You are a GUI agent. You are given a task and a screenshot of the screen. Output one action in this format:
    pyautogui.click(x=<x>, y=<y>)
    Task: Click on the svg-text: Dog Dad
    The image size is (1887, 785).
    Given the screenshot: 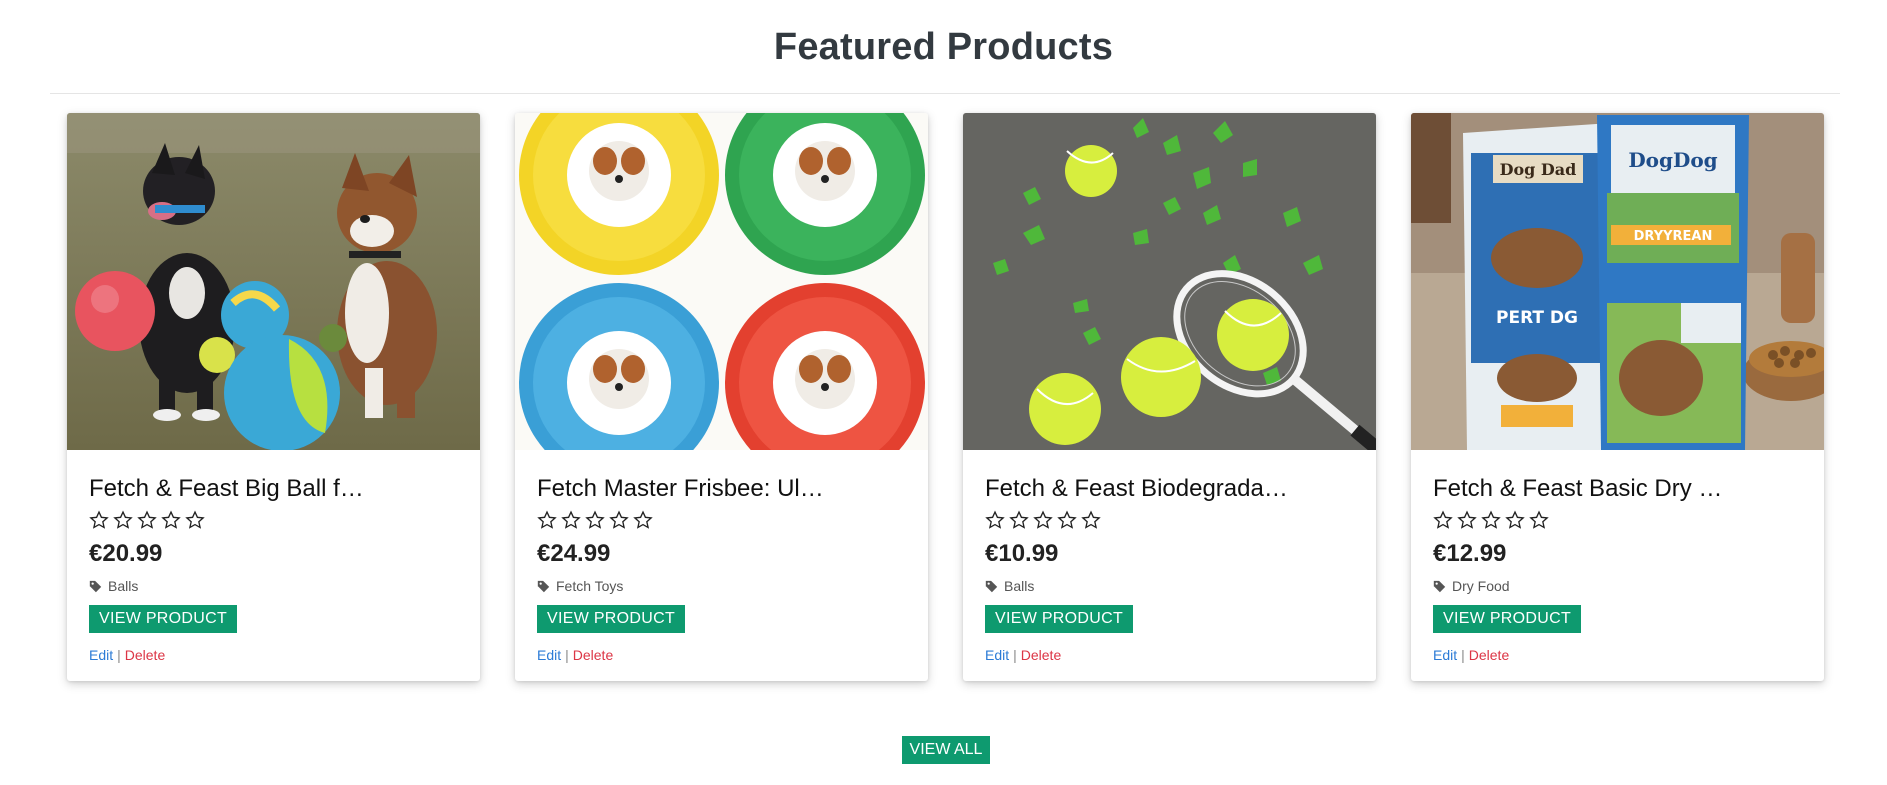 What is the action you would take?
    pyautogui.click(x=1538, y=169)
    